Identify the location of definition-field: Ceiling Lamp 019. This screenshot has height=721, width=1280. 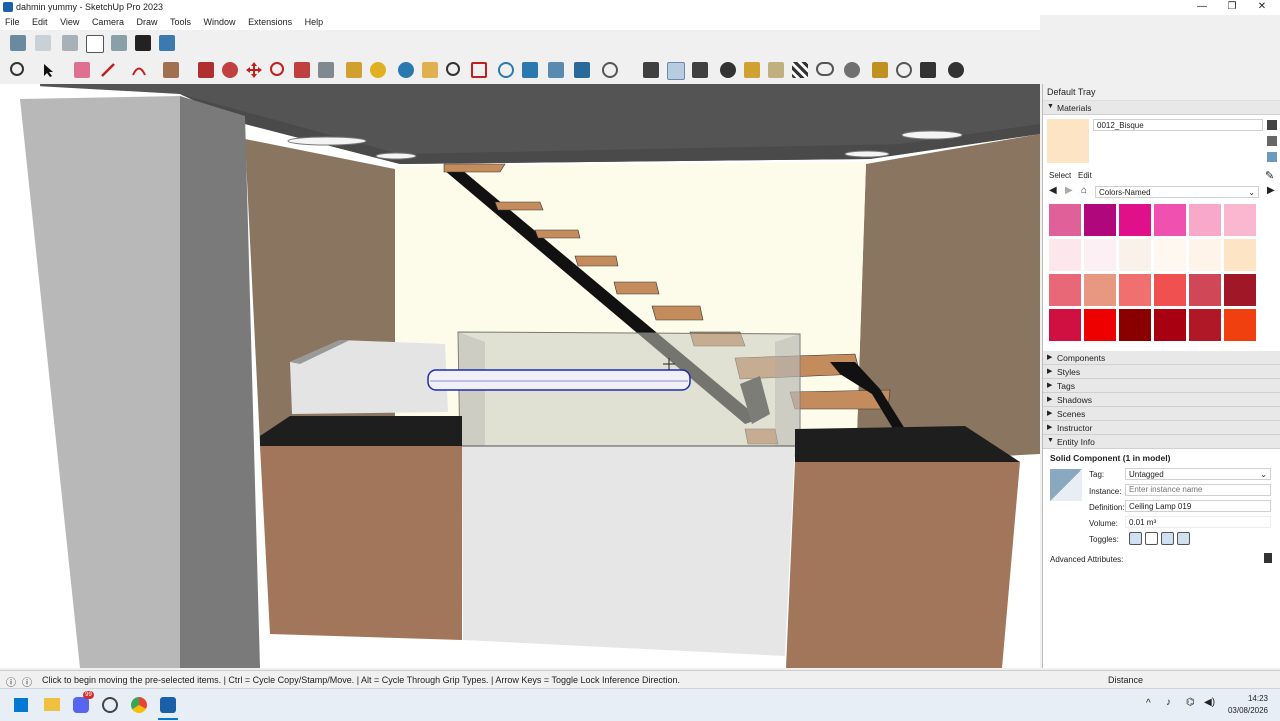
(1198, 506).